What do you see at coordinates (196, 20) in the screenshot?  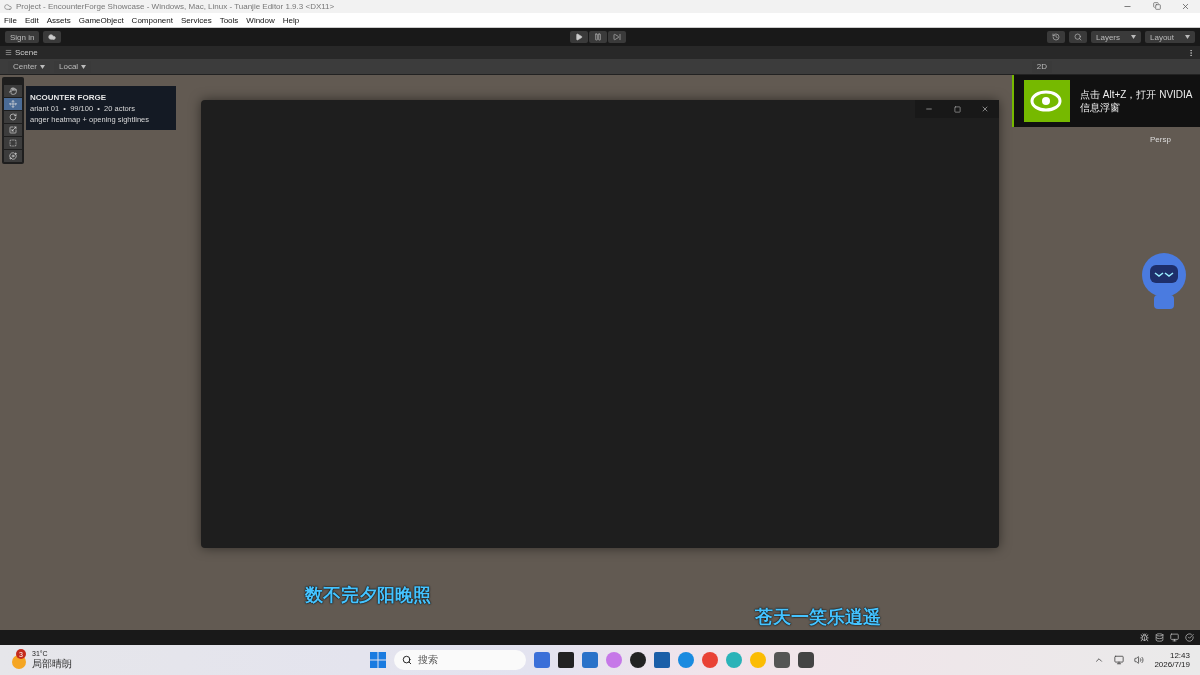 I see `menu-item: Services` at bounding box center [196, 20].